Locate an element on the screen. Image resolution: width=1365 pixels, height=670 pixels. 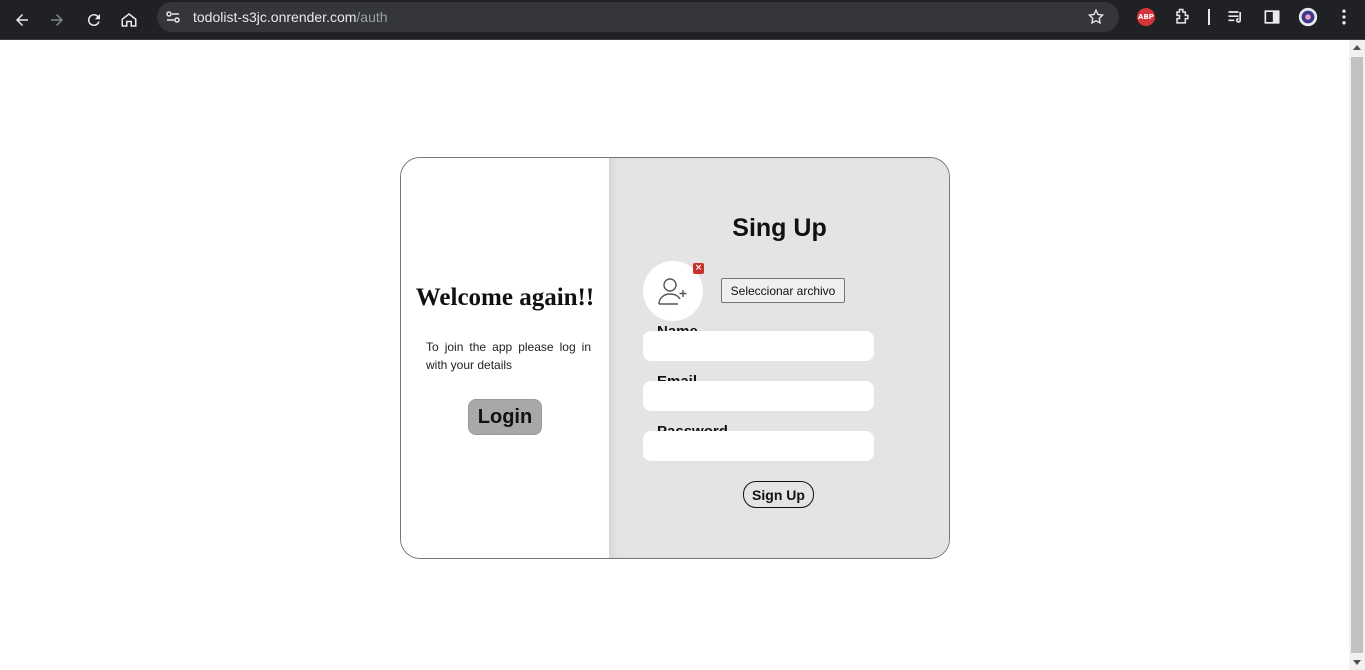
url-path: /auth is located at coordinates (372, 17).